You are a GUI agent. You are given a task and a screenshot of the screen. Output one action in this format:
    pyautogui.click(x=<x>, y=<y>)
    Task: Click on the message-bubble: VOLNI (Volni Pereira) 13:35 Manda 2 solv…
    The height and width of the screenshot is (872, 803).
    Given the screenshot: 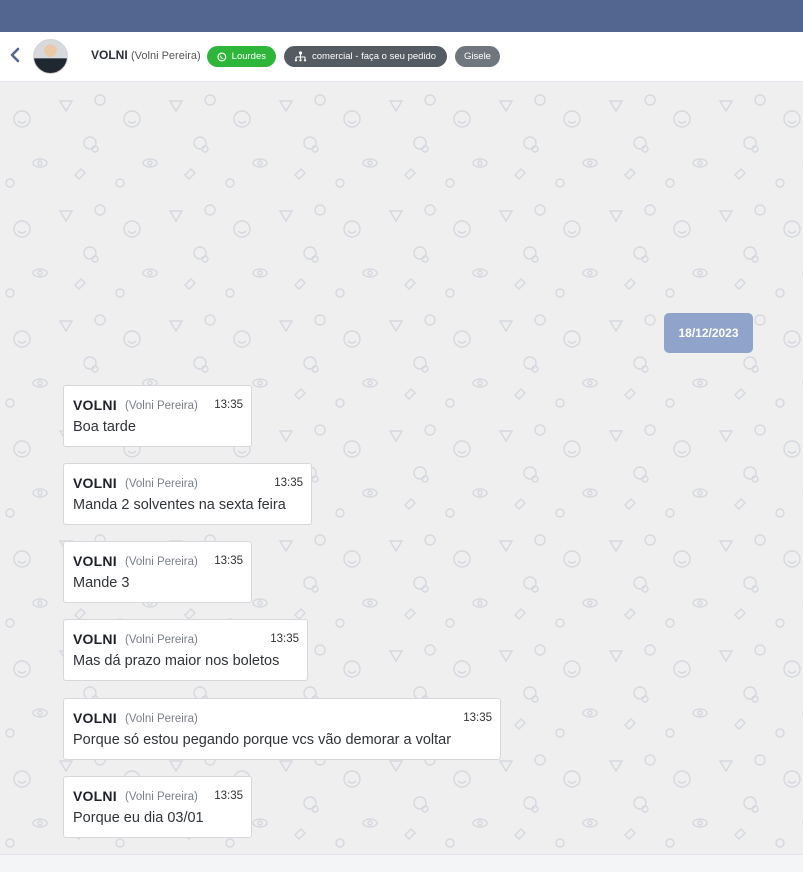 What is the action you would take?
    pyautogui.click(x=187, y=494)
    